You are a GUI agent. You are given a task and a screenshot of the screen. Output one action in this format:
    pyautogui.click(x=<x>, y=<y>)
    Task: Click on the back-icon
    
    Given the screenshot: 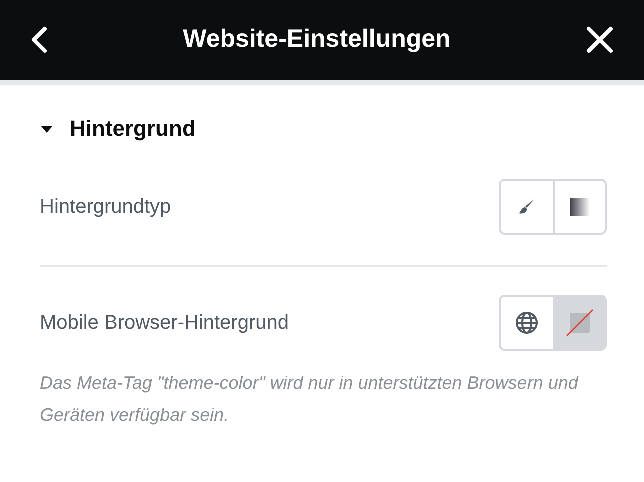 What is the action you would take?
    pyautogui.click(x=39, y=40)
    